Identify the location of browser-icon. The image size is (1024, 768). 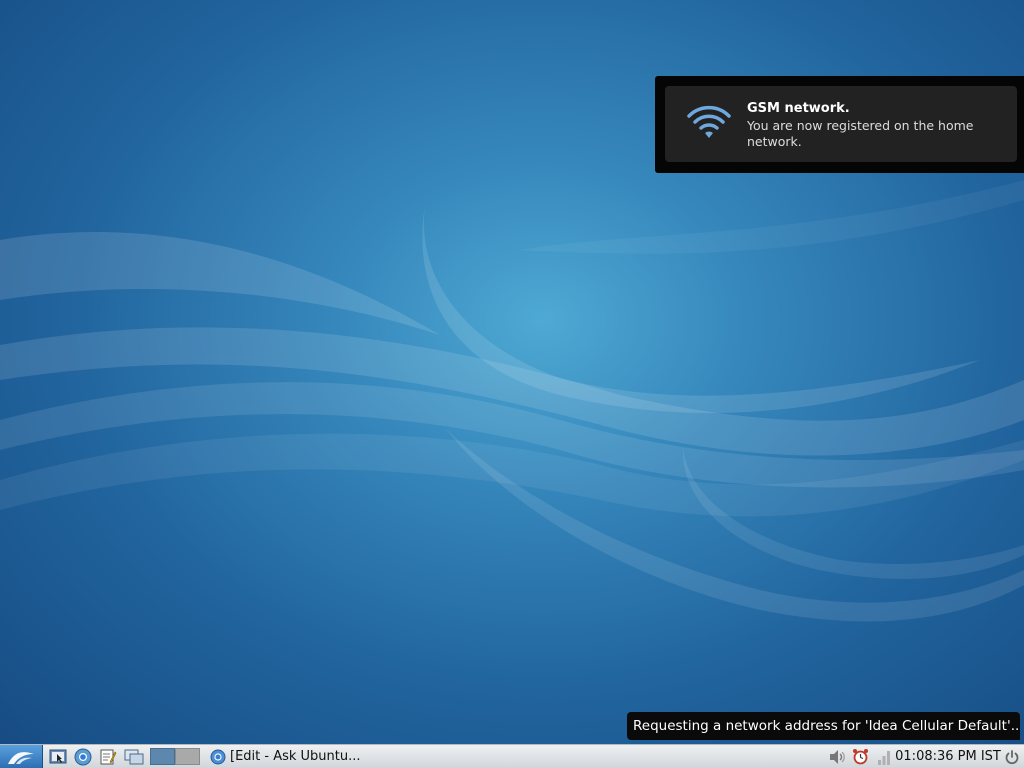
(83, 756).